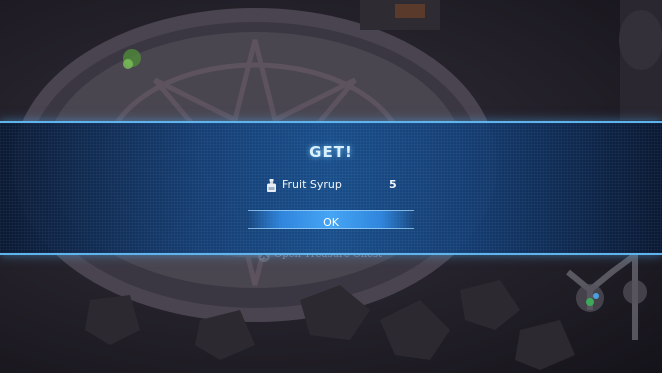  I want to click on bottle-icon, so click(271, 185).